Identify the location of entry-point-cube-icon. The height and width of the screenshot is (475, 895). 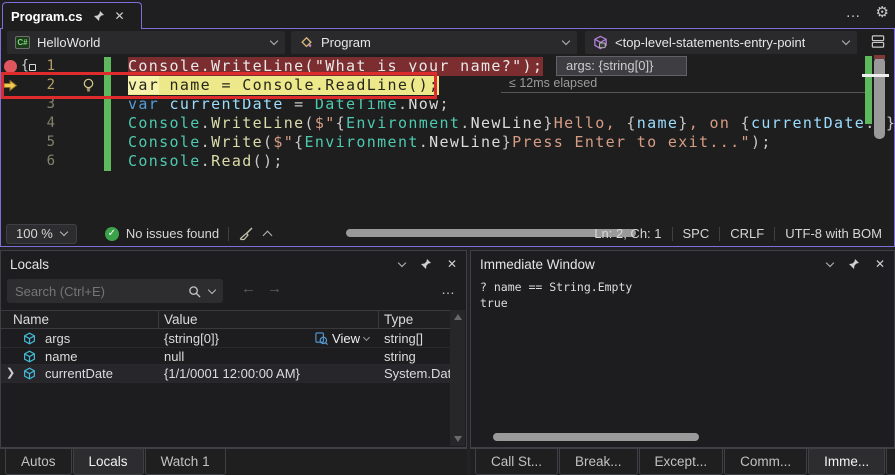
(600, 42).